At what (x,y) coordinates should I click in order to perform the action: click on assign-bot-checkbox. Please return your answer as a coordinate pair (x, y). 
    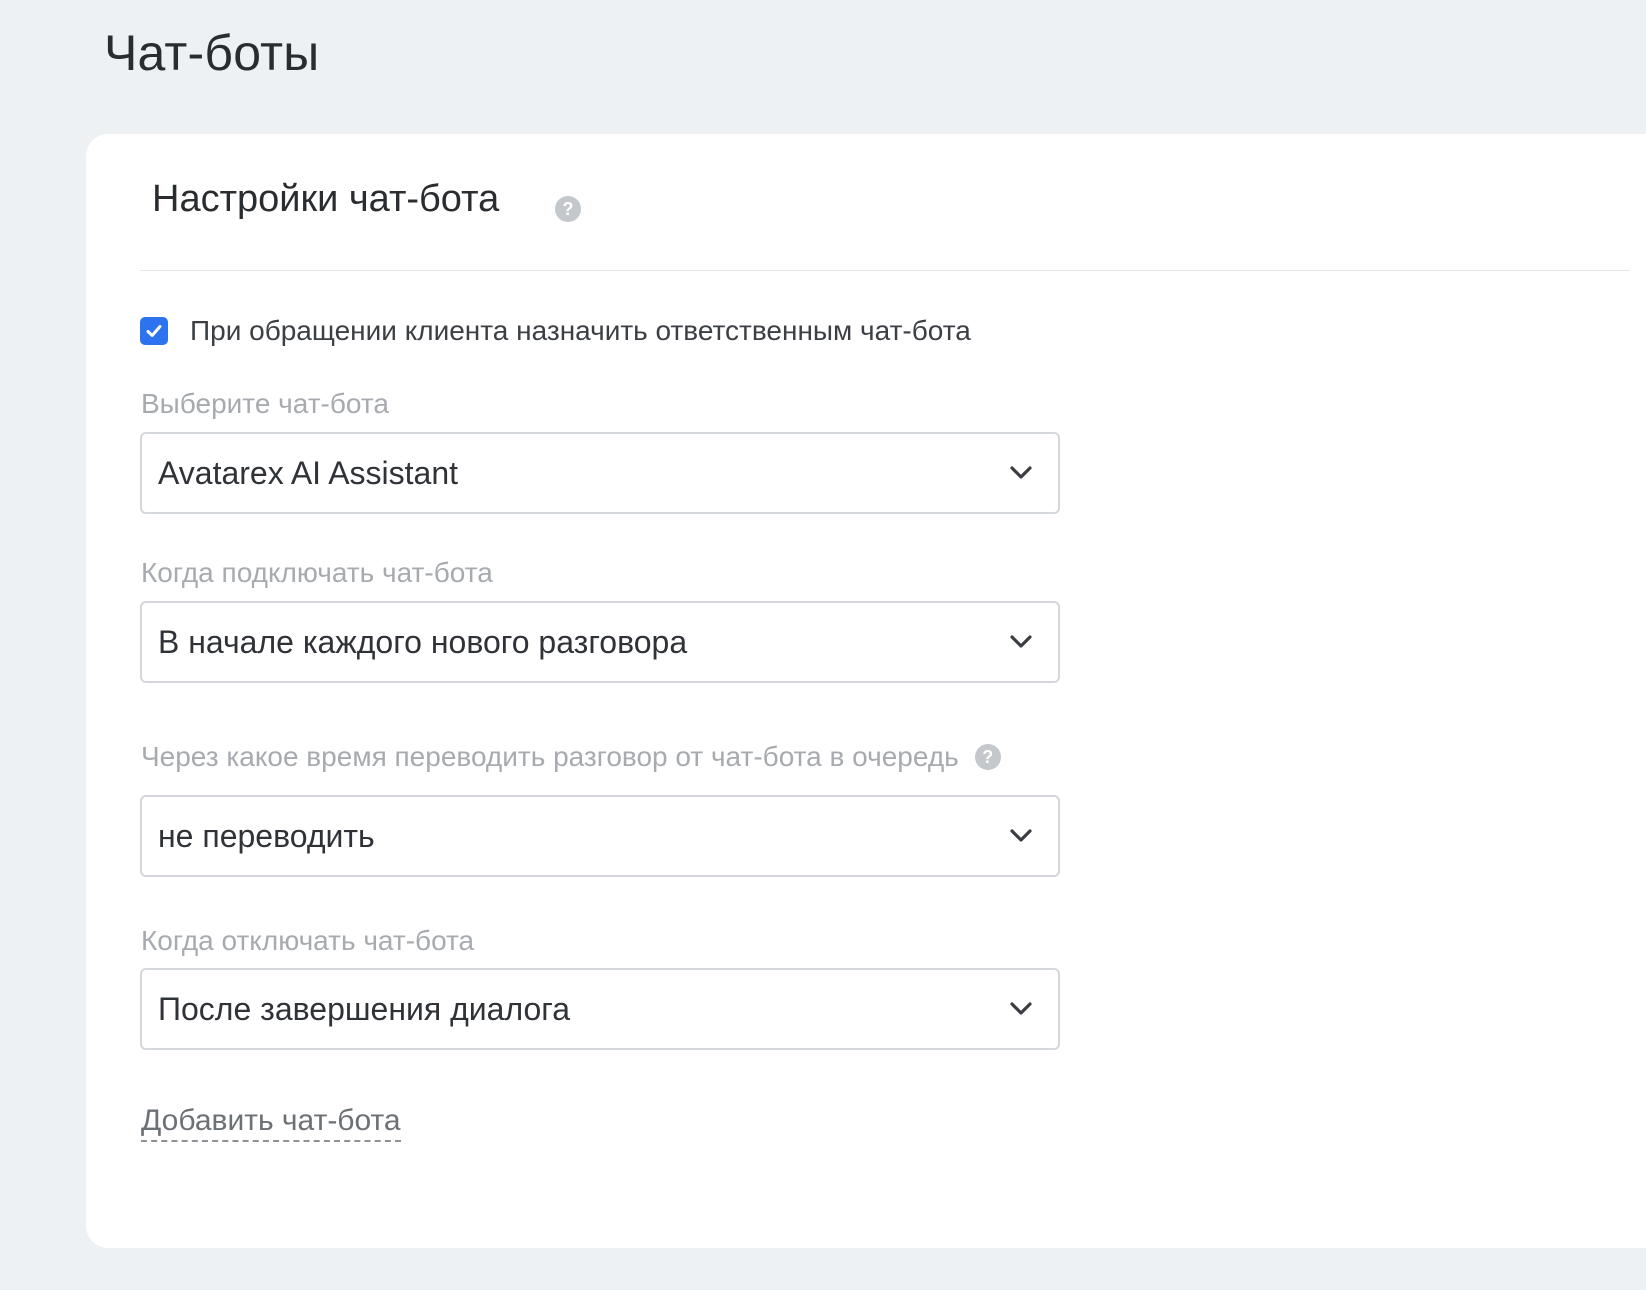
    Looking at the image, I should click on (154, 331).